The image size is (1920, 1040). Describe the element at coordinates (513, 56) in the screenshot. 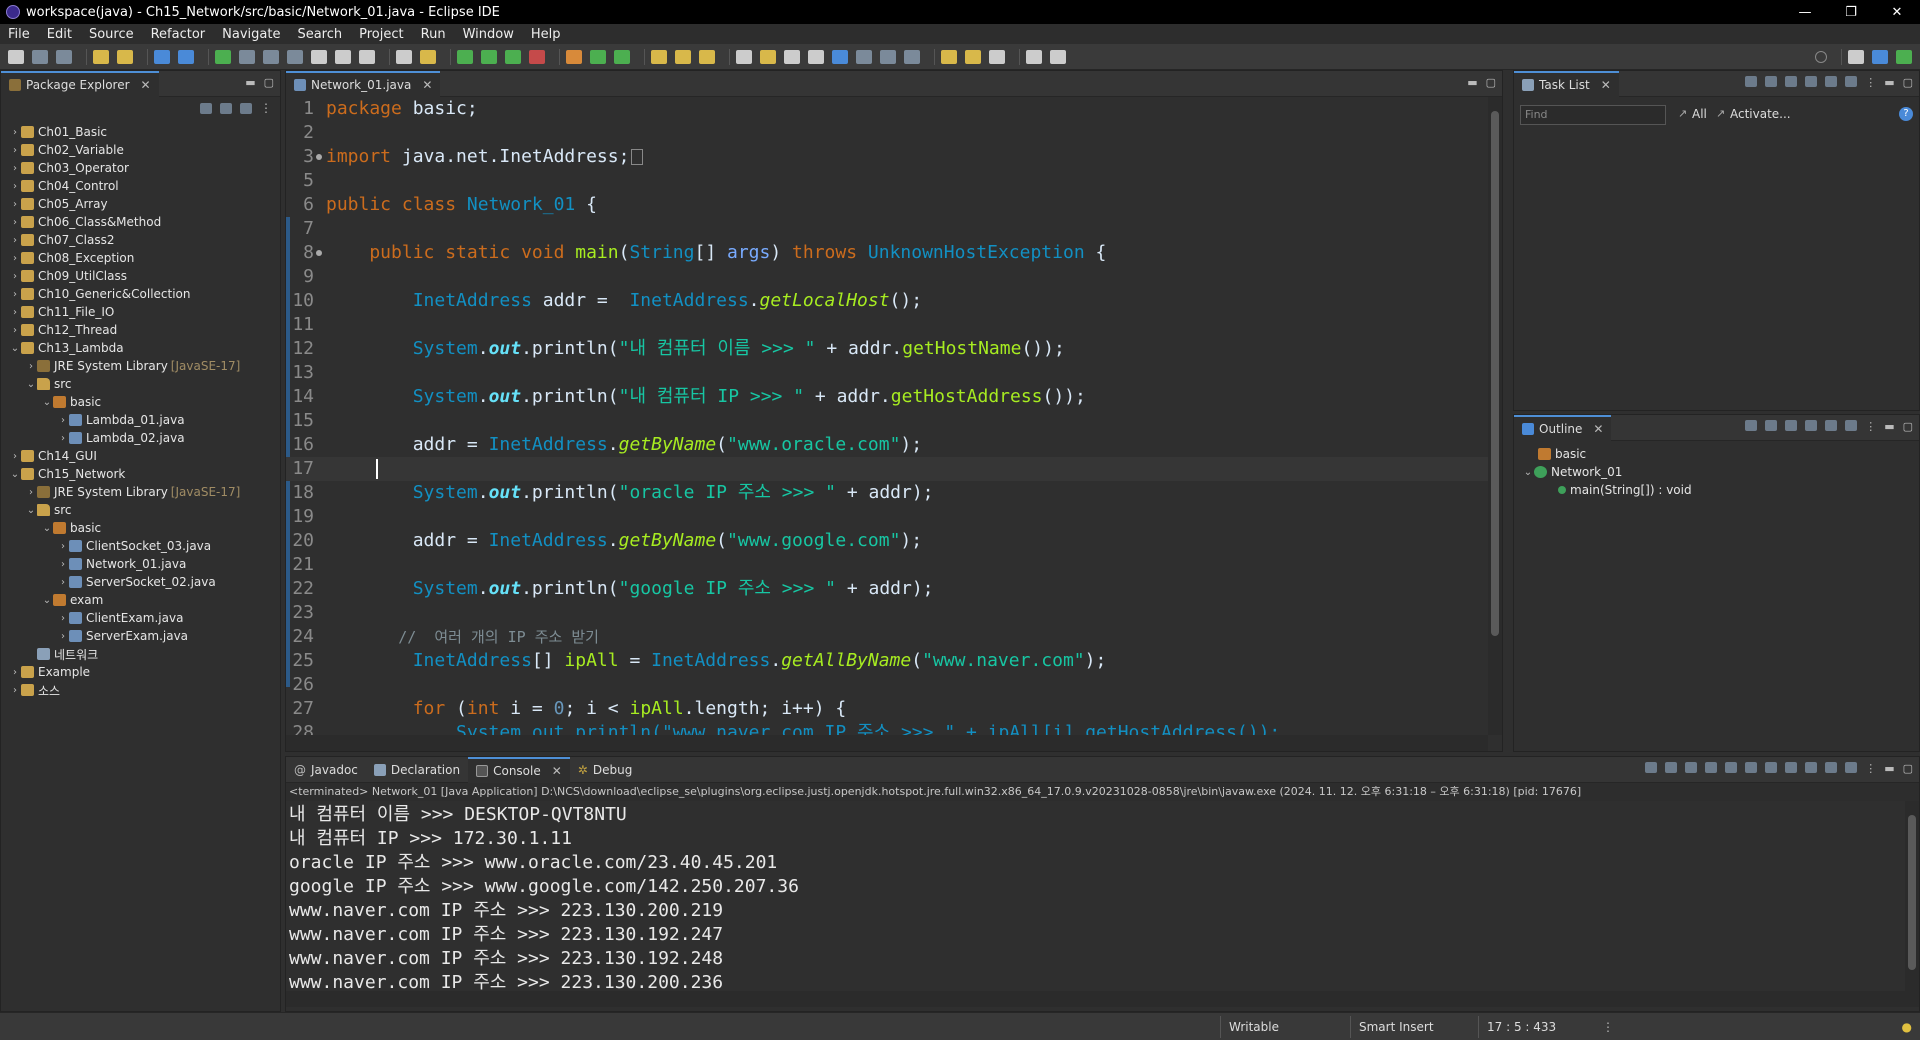

I see `coverage-icon` at that location.